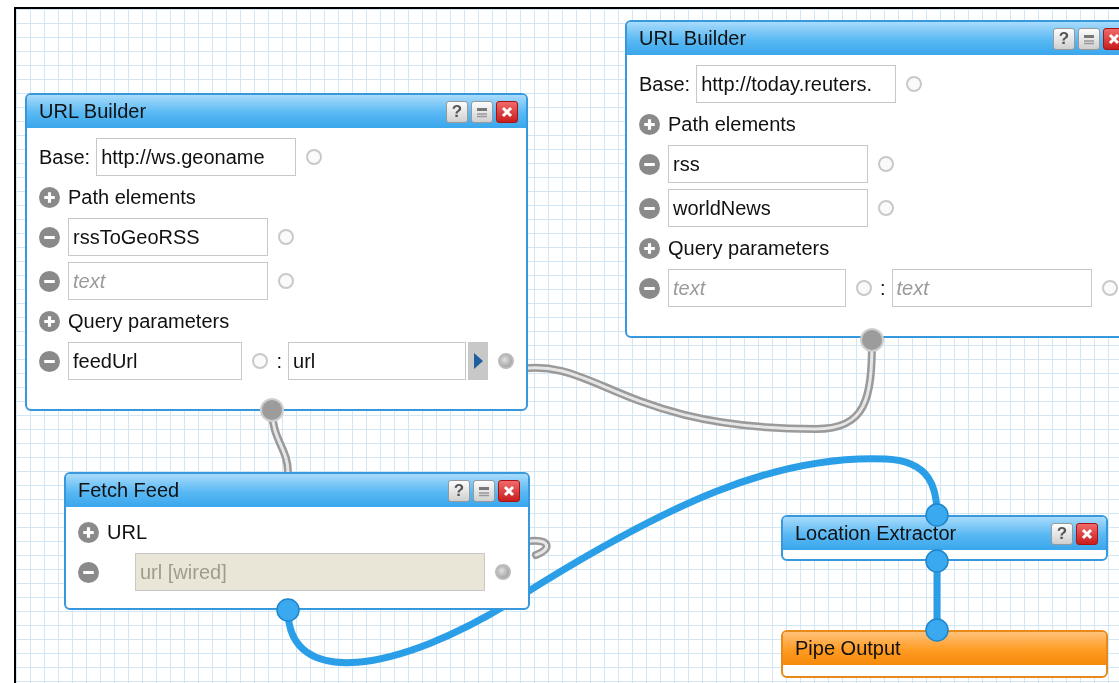  What do you see at coordinates (944, 648) in the screenshot?
I see `title-bar: Pipe Output` at bounding box center [944, 648].